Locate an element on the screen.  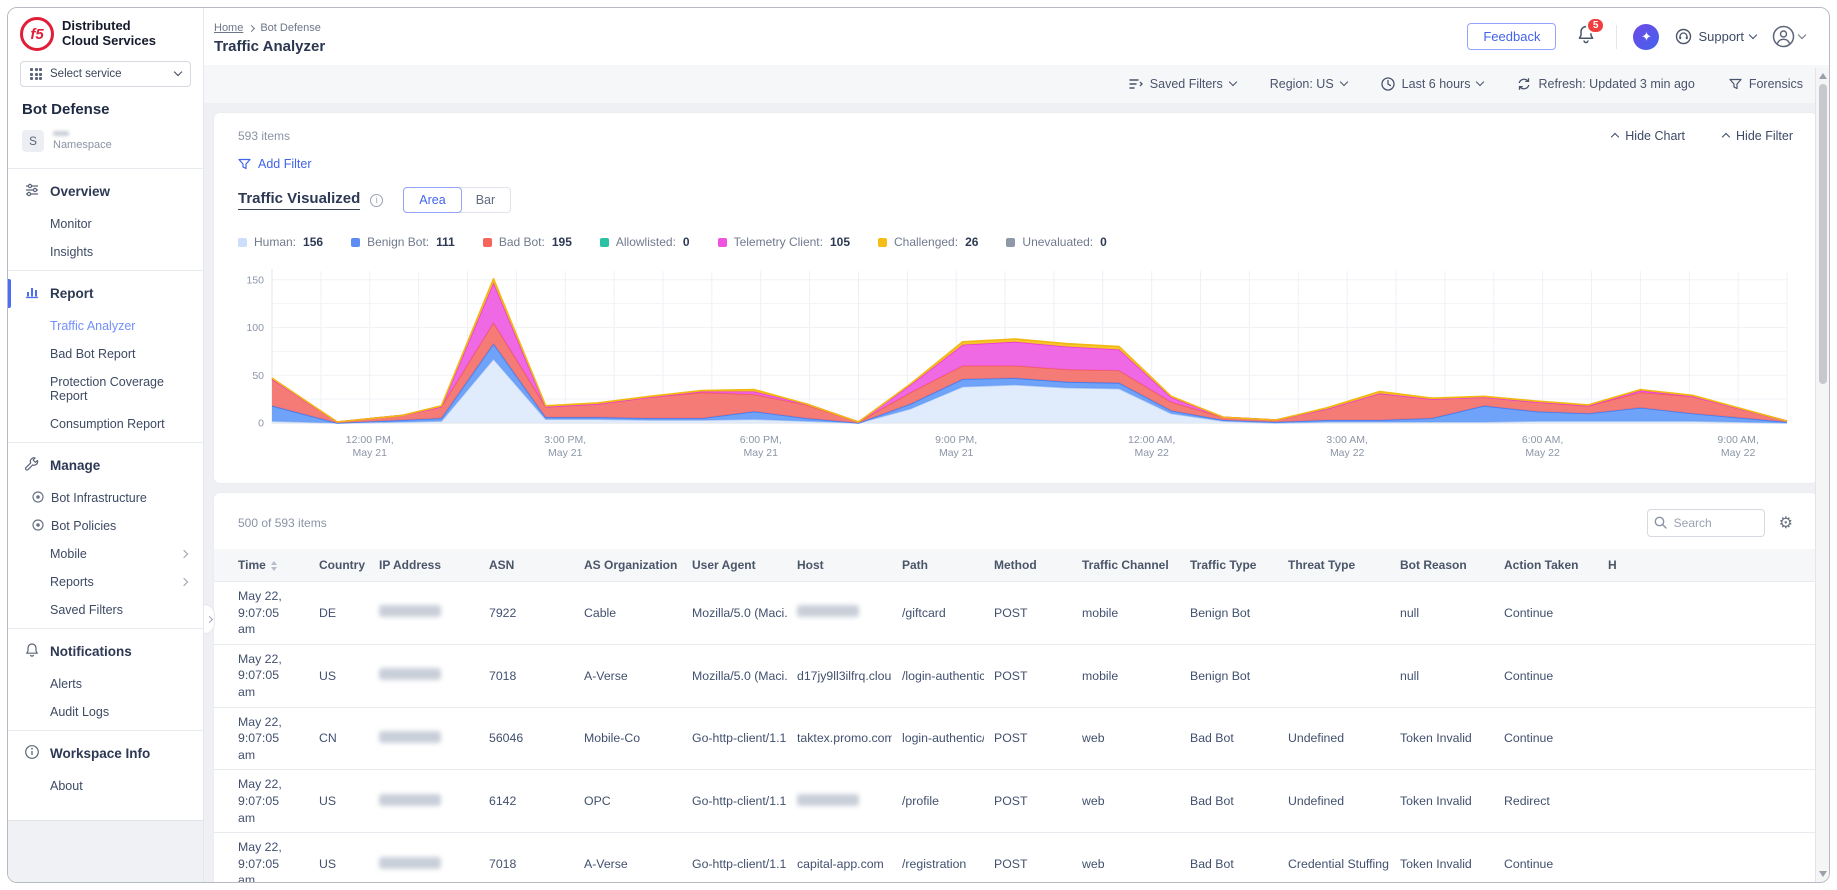
hide-filter-button: Hide Filter is located at coordinates (1757, 136).